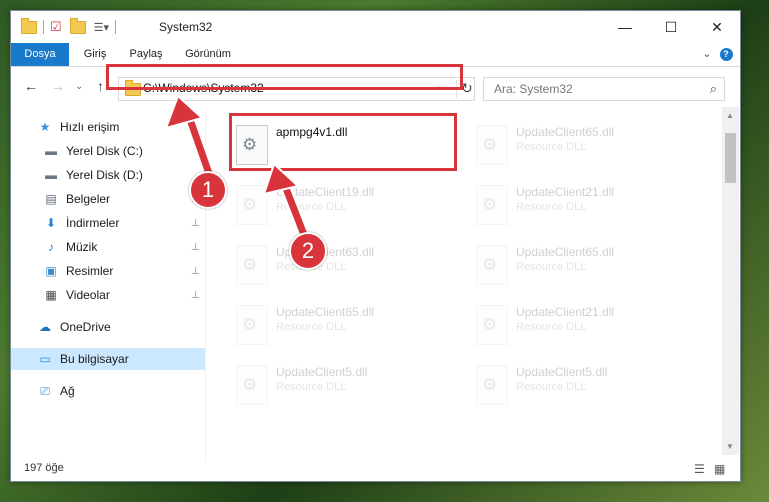 Image resolution: width=769 pixels, height=502 pixels. Describe the element at coordinates (208, 190) in the screenshot. I see `step-1-badge: 1` at that location.